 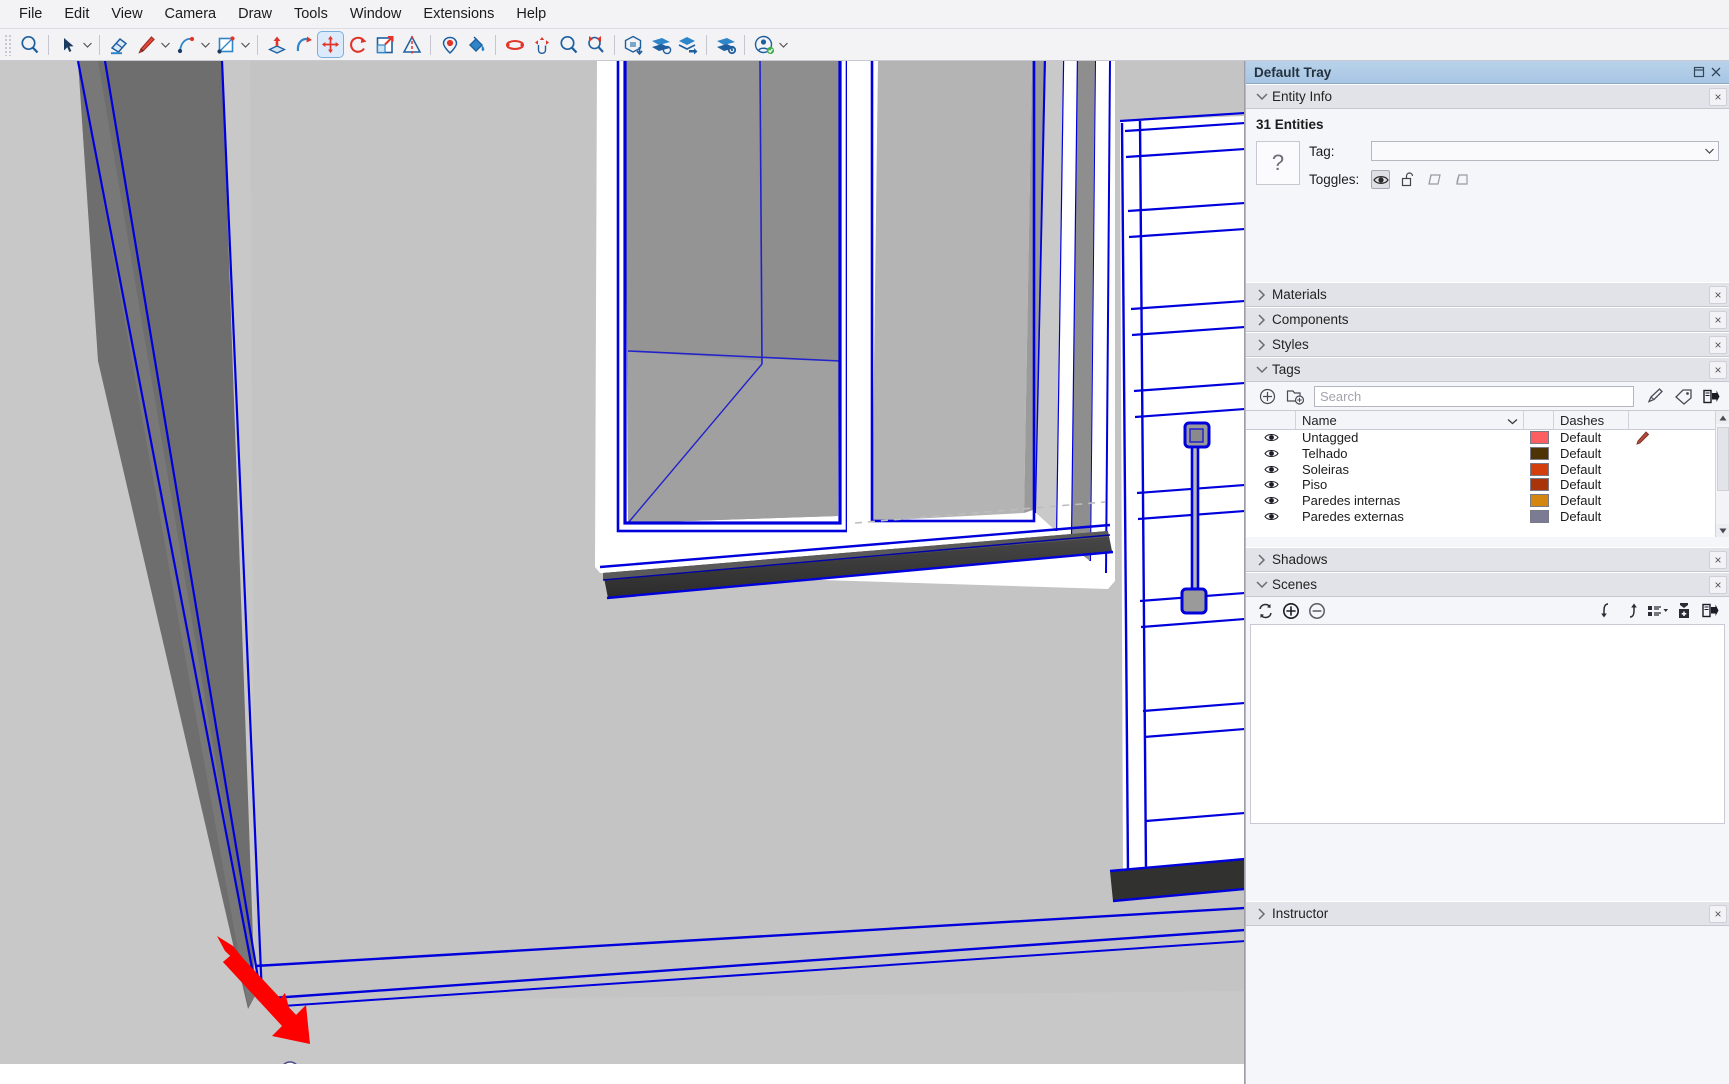 What do you see at coordinates (633, 44) in the screenshot?
I see `model-info-icon` at bounding box center [633, 44].